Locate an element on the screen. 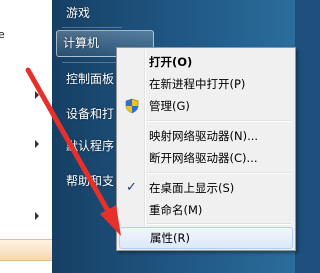 This screenshot has width=320, height=273. right-item-devices-printers: 设备和打 is located at coordinates (87, 114).